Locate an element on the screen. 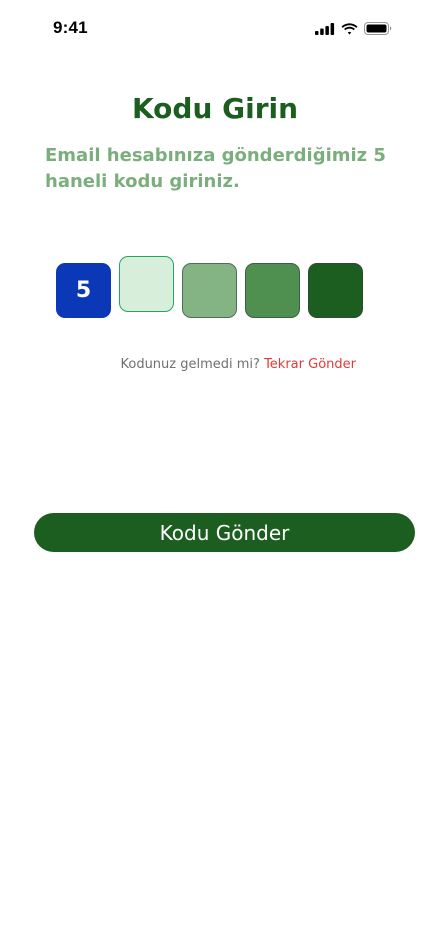 The height and width of the screenshot is (932, 430). submit-code-button: Kodu Gönder is located at coordinates (224, 532).